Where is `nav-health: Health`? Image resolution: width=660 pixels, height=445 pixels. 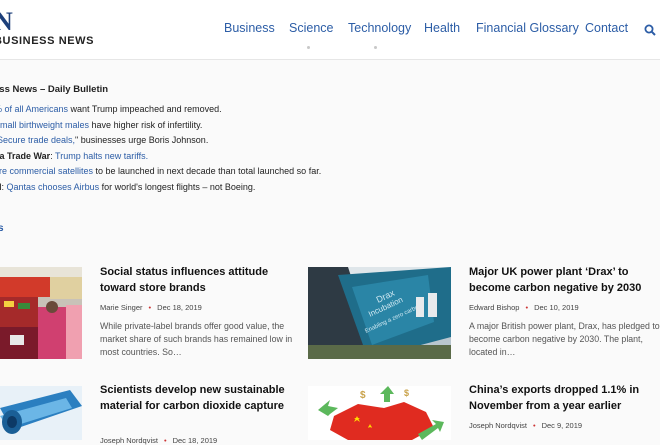 nav-health: Health is located at coordinates (442, 28).